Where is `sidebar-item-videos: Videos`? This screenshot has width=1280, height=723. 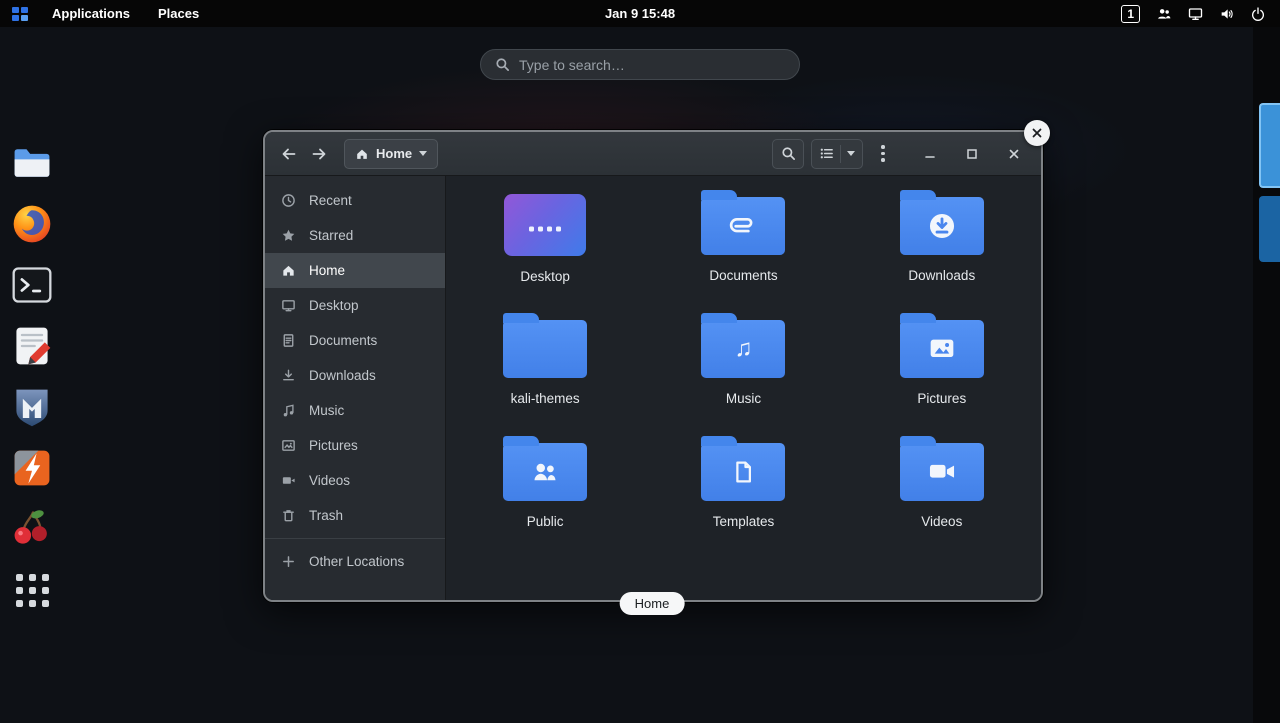
sidebar-item-videos: Videos is located at coordinates (355, 480).